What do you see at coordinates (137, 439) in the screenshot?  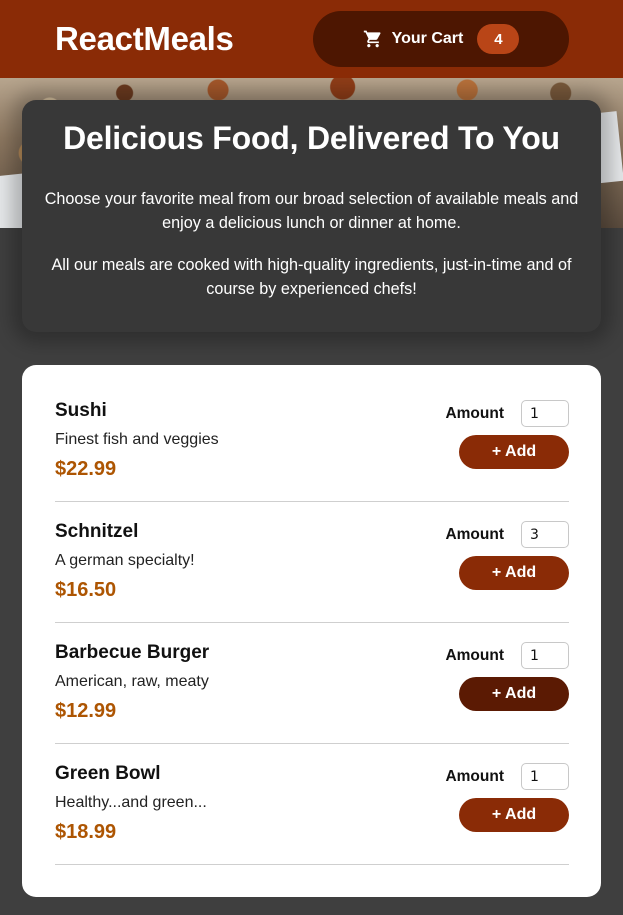 I see `meal-description: Finest fish and veggies` at bounding box center [137, 439].